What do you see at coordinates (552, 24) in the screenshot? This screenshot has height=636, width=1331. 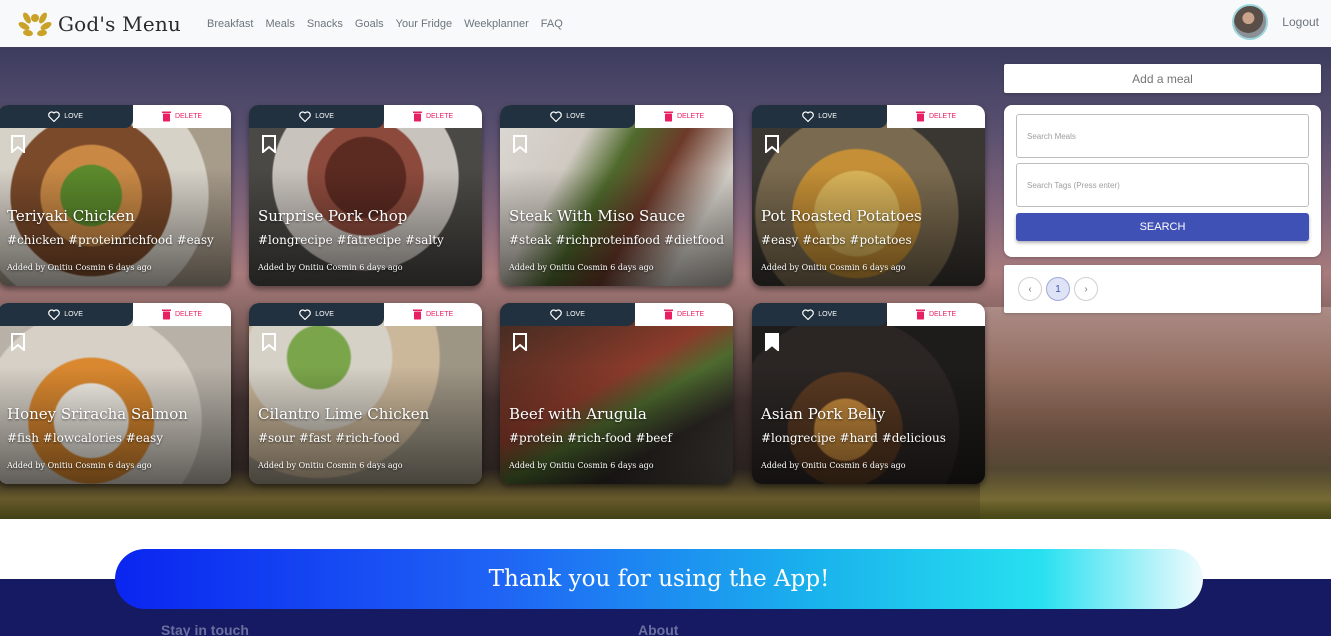 I see `nav-link-faq: FAQ` at bounding box center [552, 24].